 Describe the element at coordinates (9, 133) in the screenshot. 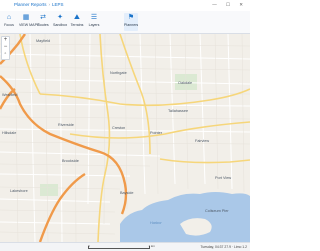

I see `map-label: Hillsdale` at that location.